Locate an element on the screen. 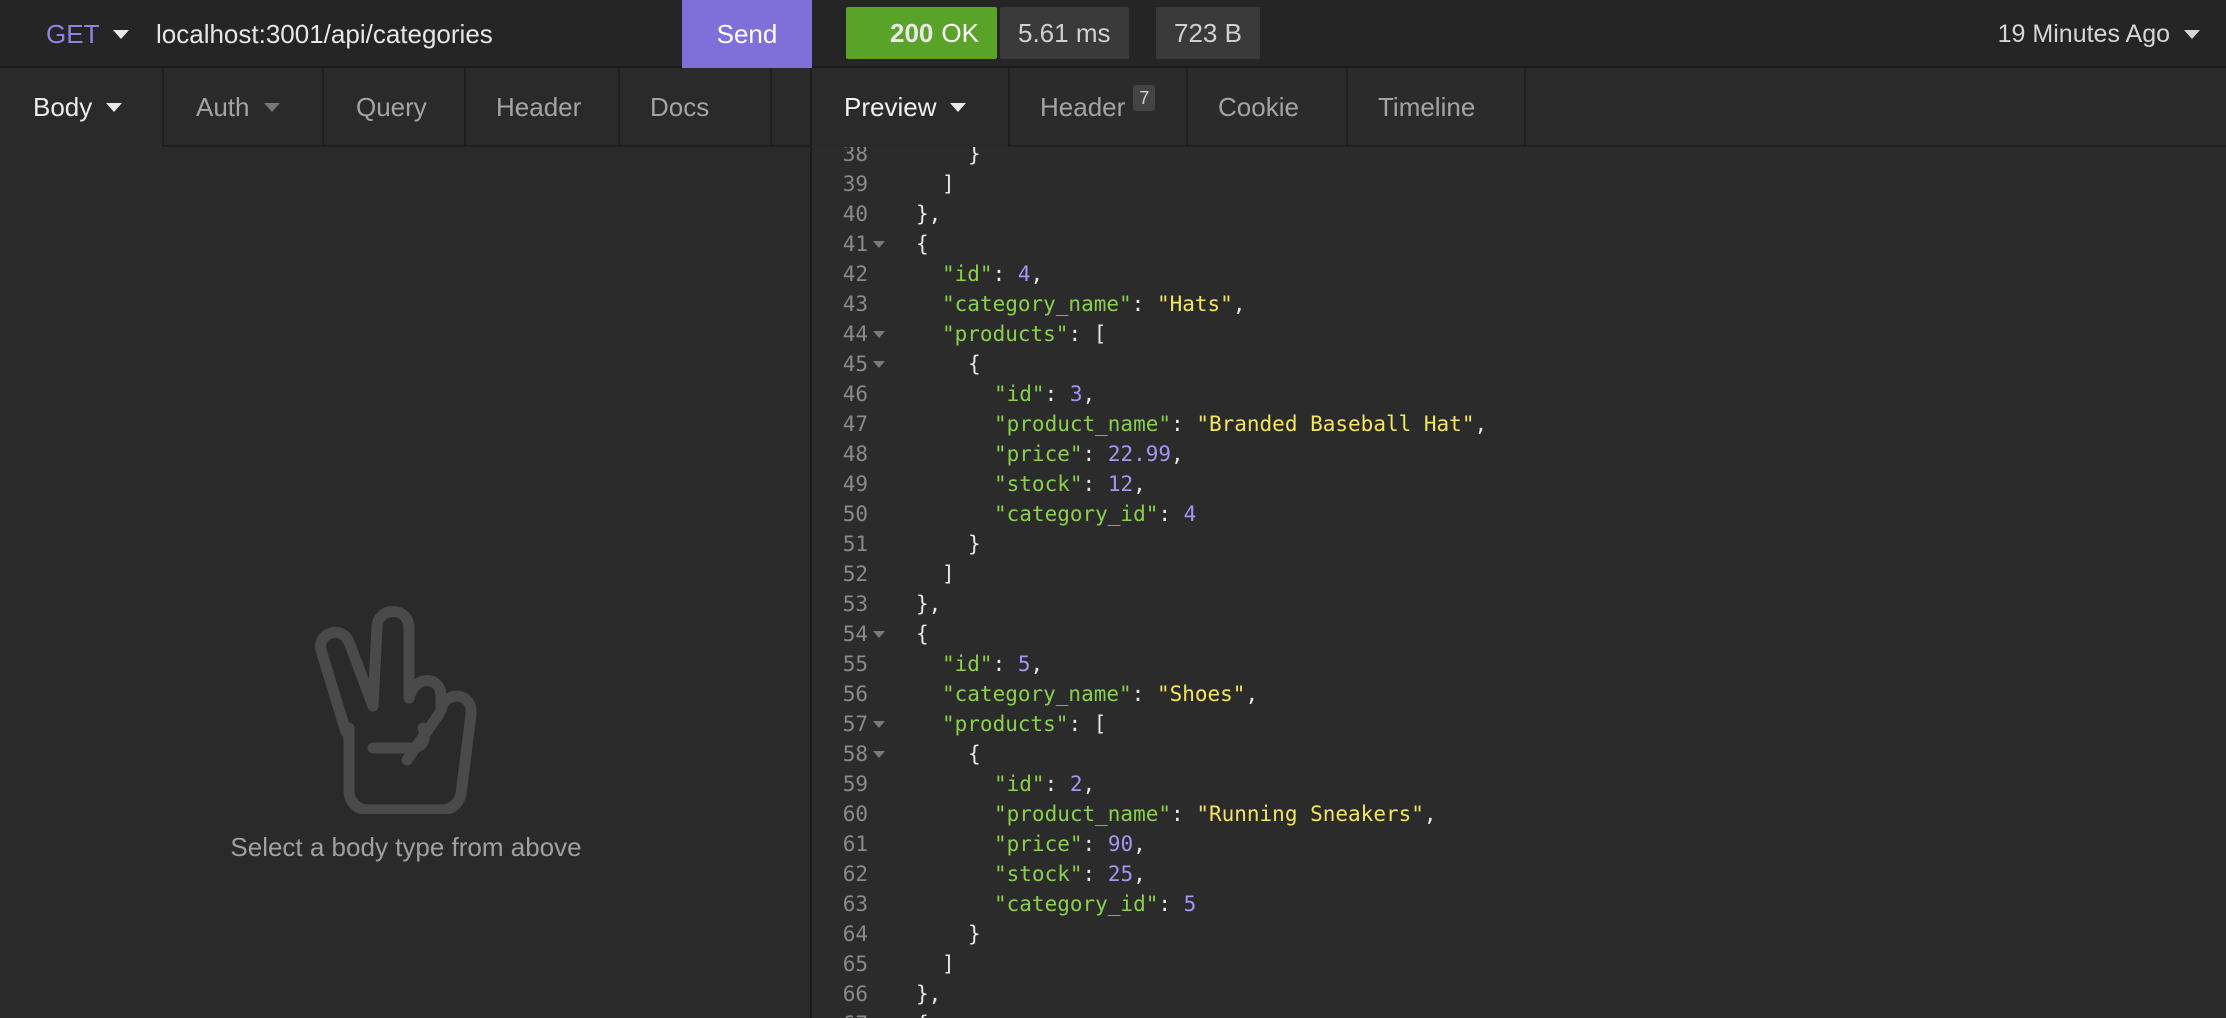 The height and width of the screenshot is (1018, 2226). code-text: "price": 90, is located at coordinates (1018, 844).